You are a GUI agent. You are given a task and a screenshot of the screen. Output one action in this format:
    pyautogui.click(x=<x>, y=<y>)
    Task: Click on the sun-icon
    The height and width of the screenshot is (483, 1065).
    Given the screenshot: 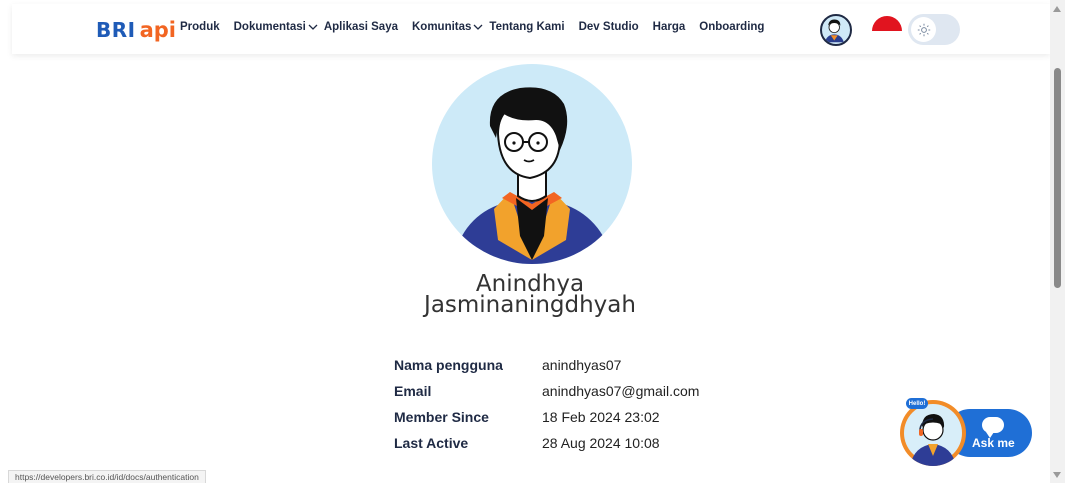 What is the action you would take?
    pyautogui.click(x=923, y=29)
    